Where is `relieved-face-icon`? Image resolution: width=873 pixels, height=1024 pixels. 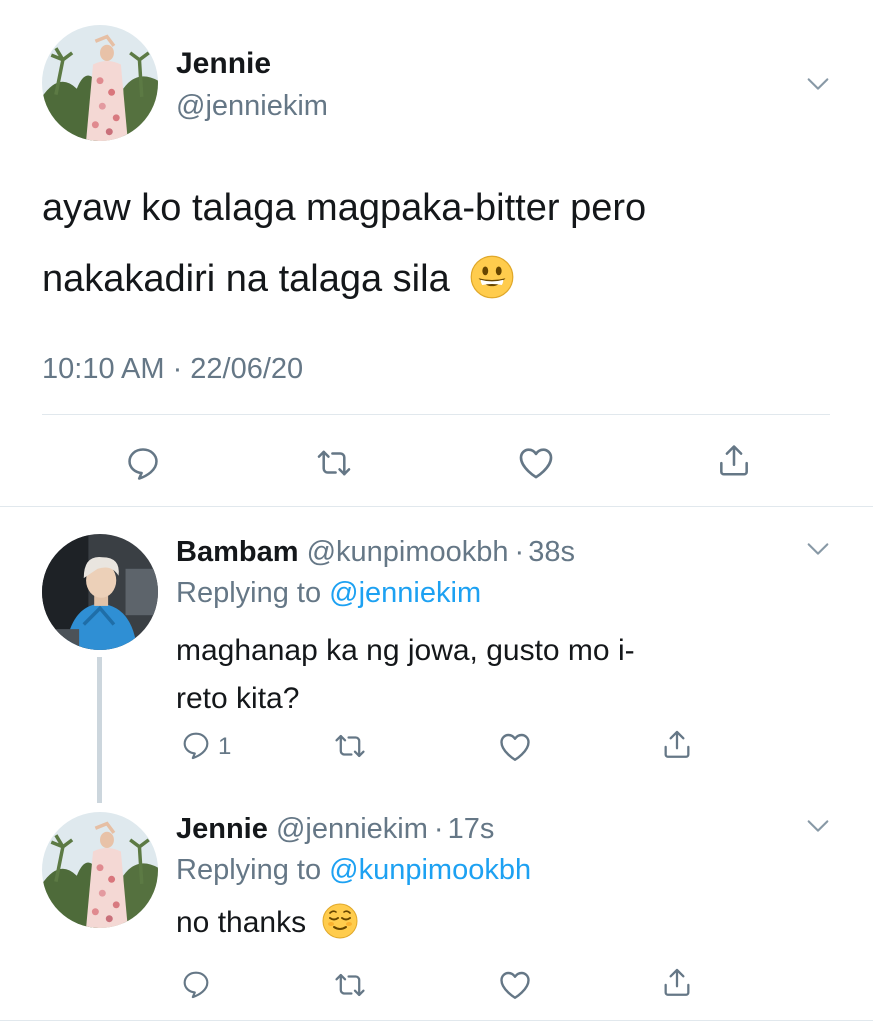 relieved-face-icon is located at coordinates (340, 922).